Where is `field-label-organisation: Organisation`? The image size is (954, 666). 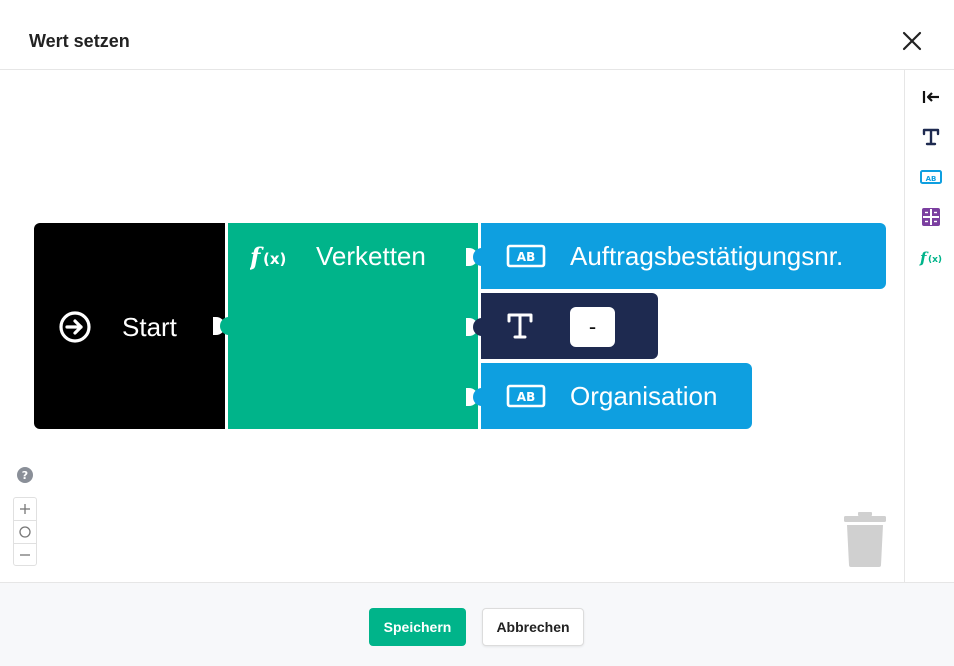
field-label-organisation: Organisation is located at coordinates (644, 396).